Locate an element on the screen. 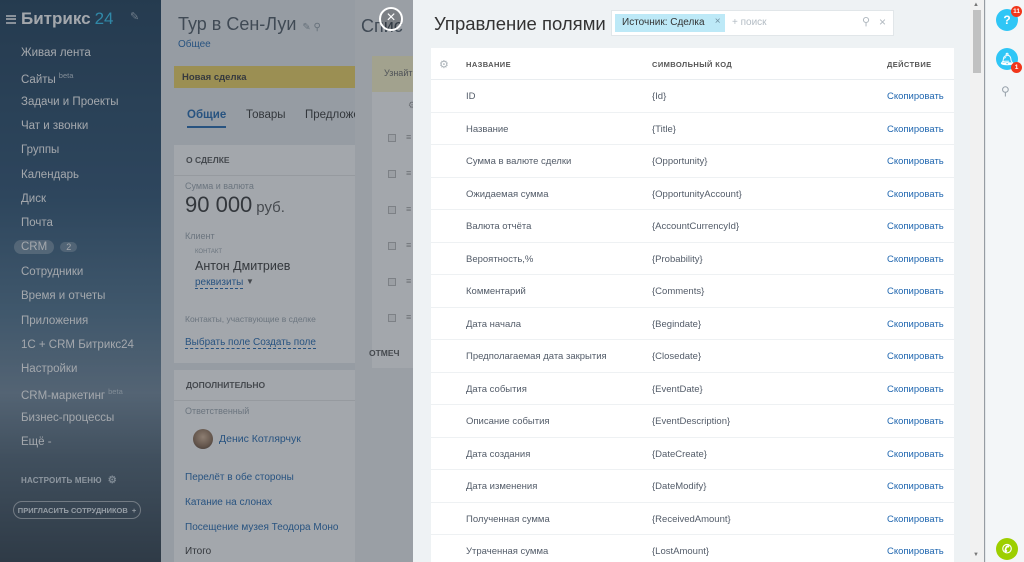 This screenshot has height=562, width=1024. field-name: Название is located at coordinates (487, 129).